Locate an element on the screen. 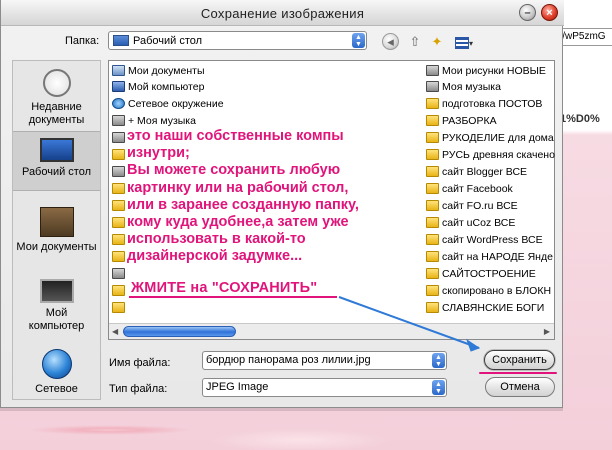 The image size is (612, 450). filename-input: бордюр панорама роз лилии.jpg ▲ ▼ is located at coordinates (324, 360).